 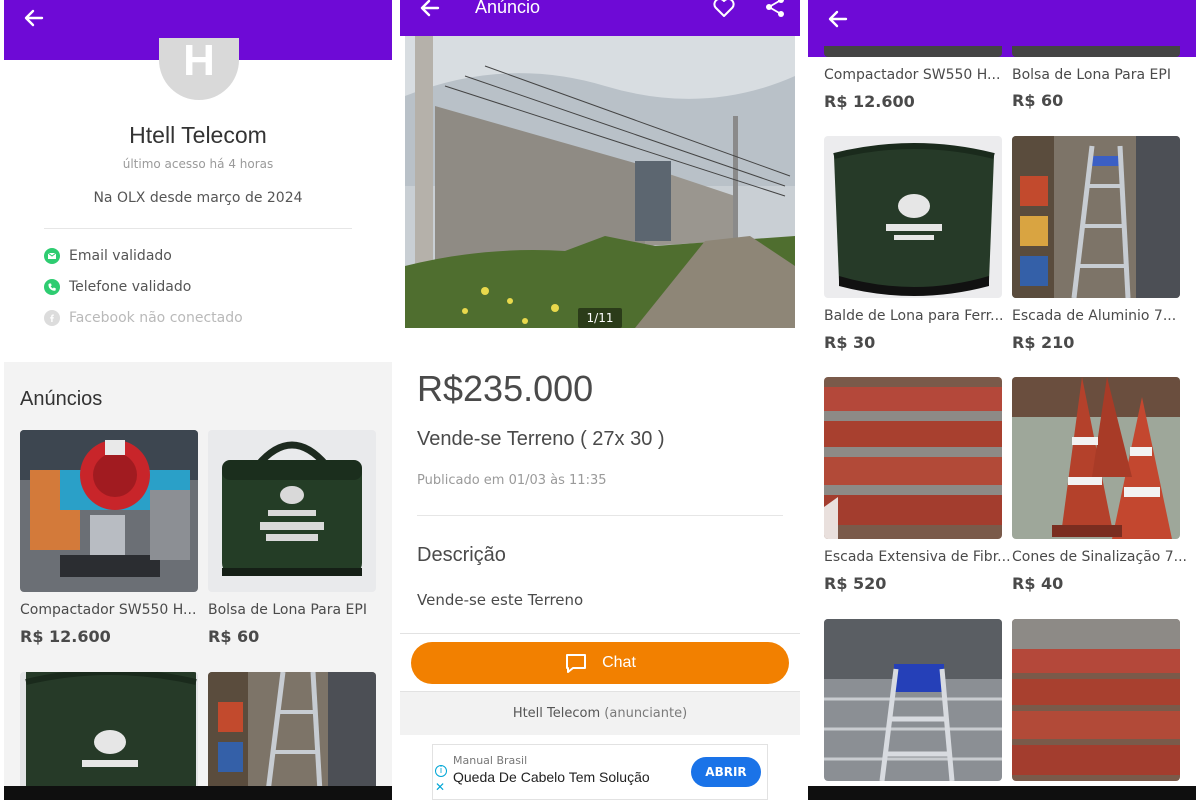 I want to click on phone-icon, so click(x=52, y=287).